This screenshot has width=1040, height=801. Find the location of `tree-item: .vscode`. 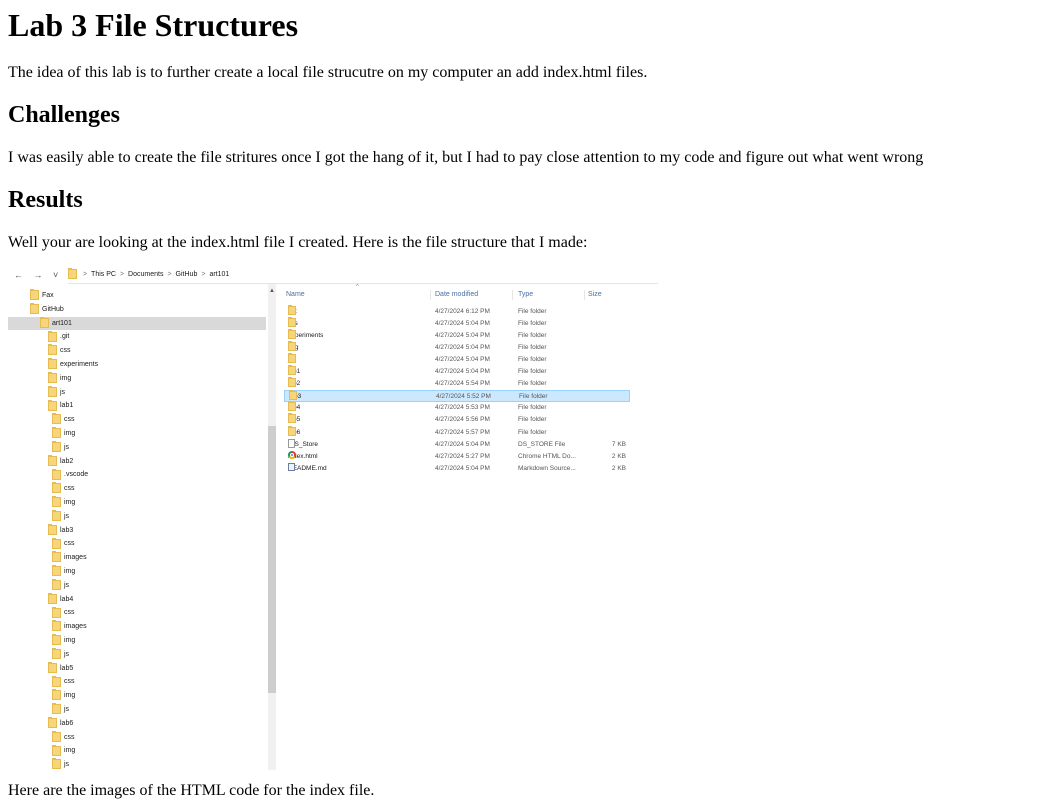

tree-item: .vscode is located at coordinates (70, 474).